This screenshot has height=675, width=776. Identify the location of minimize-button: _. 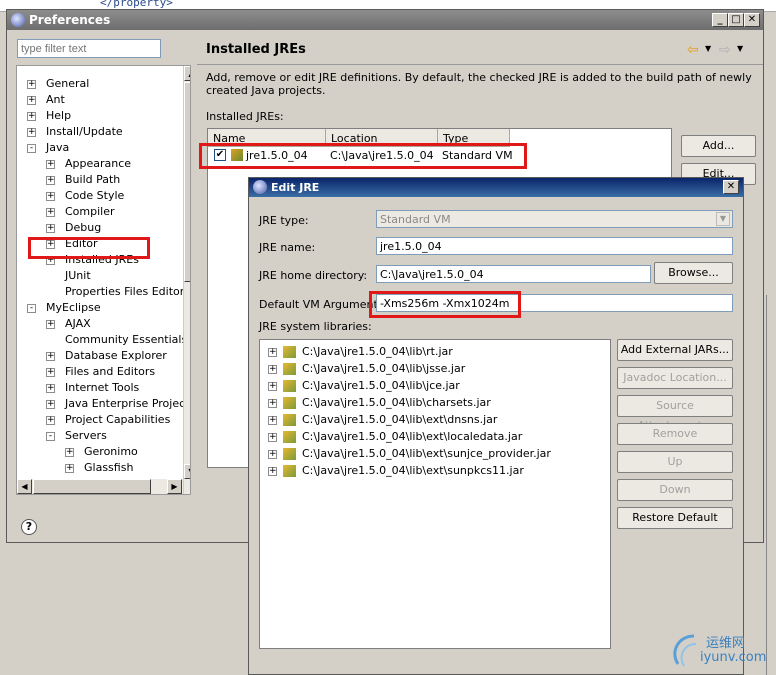
(720, 20).